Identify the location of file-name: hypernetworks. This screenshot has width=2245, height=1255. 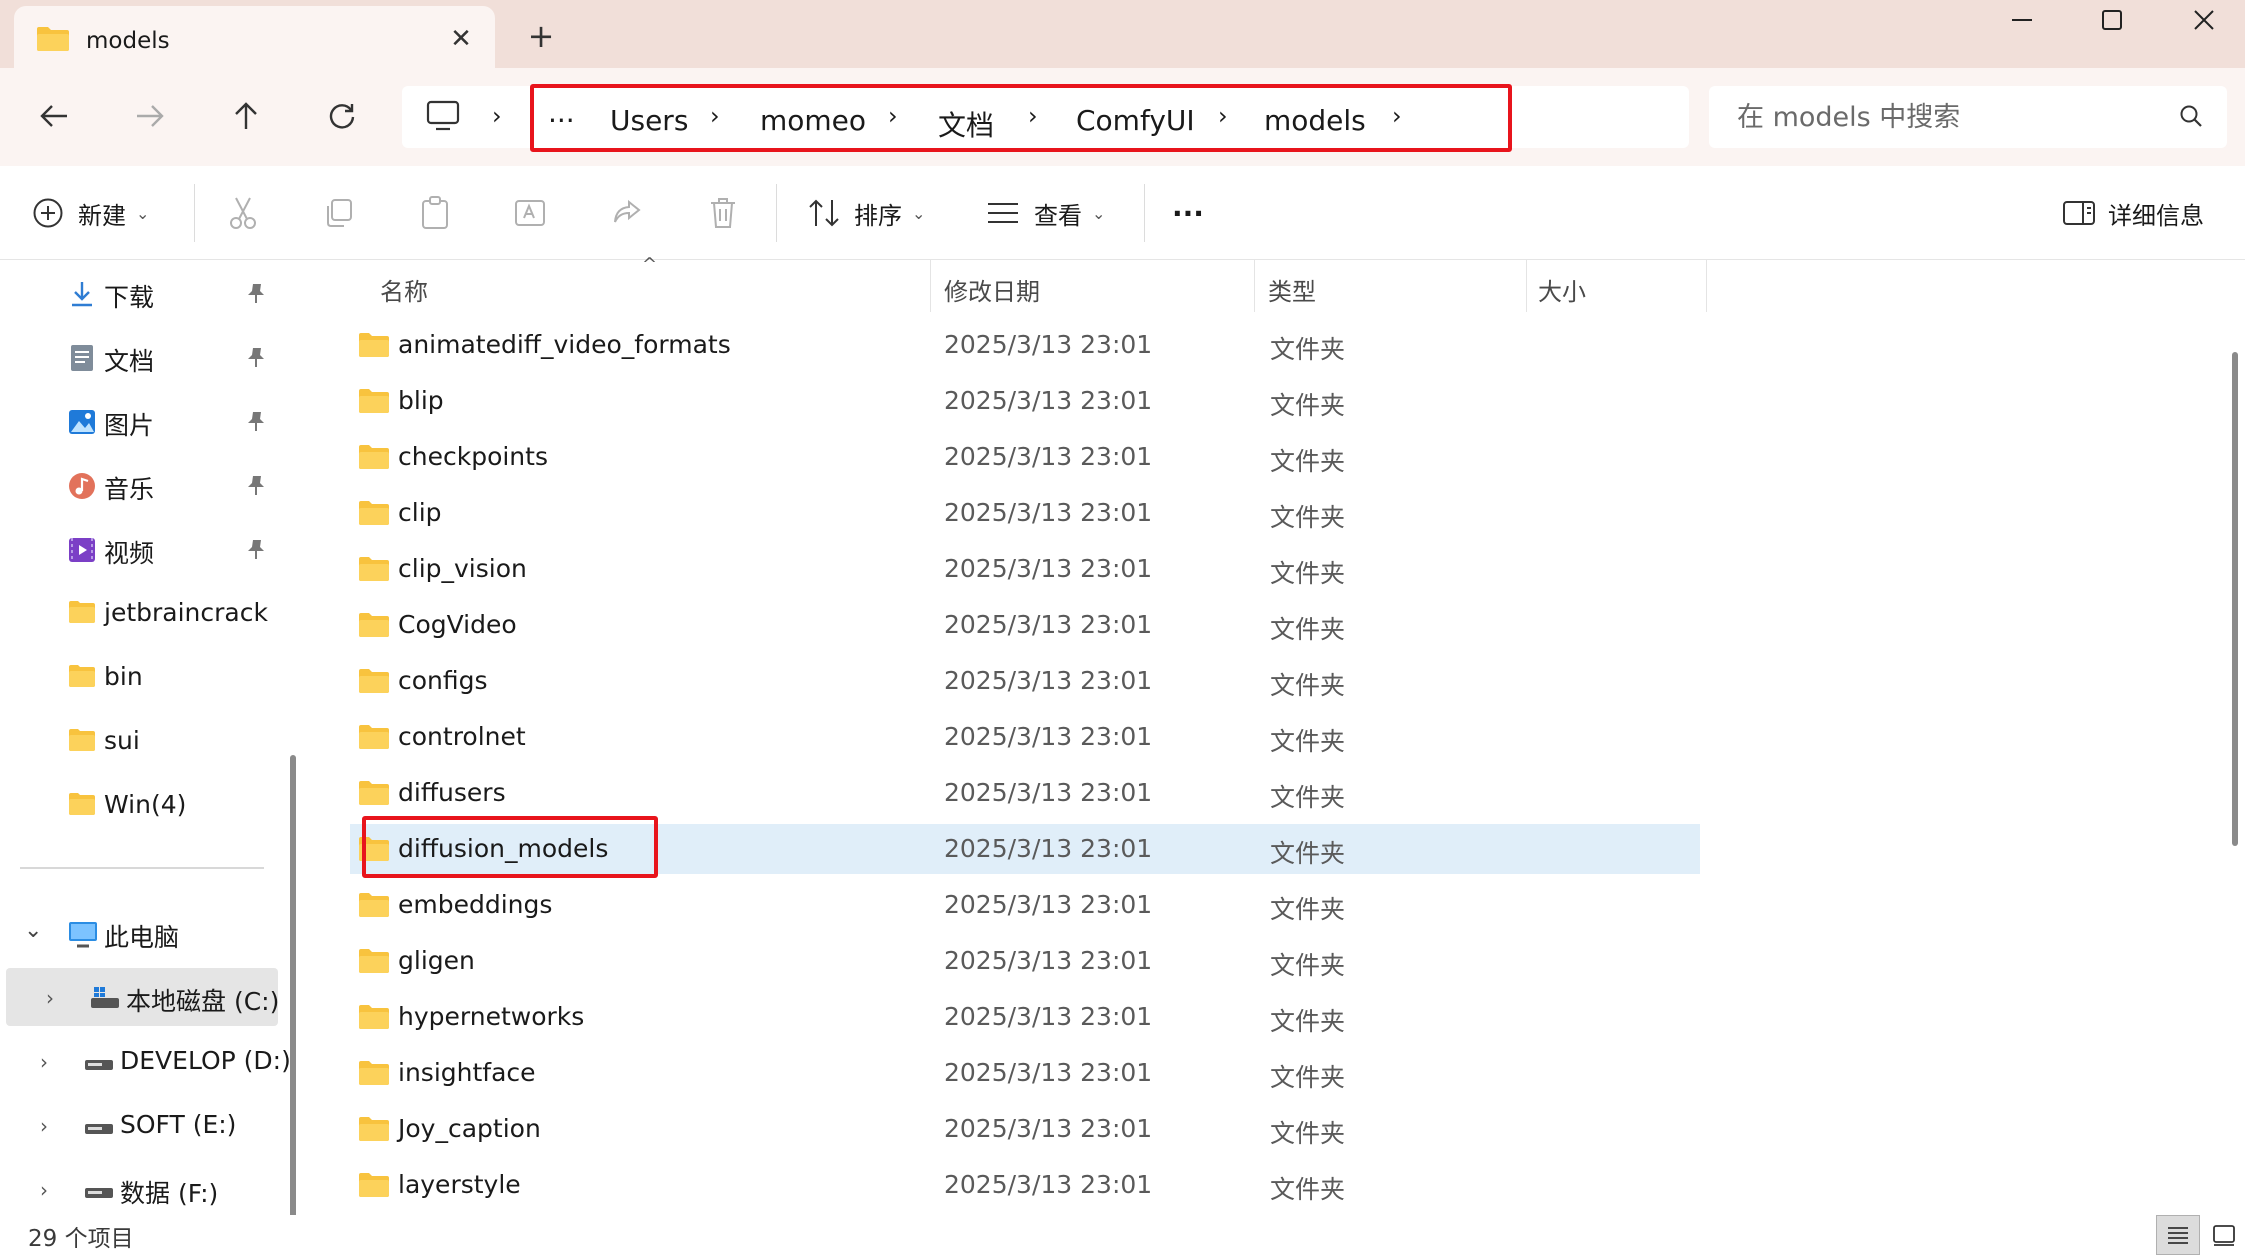
(491, 1016).